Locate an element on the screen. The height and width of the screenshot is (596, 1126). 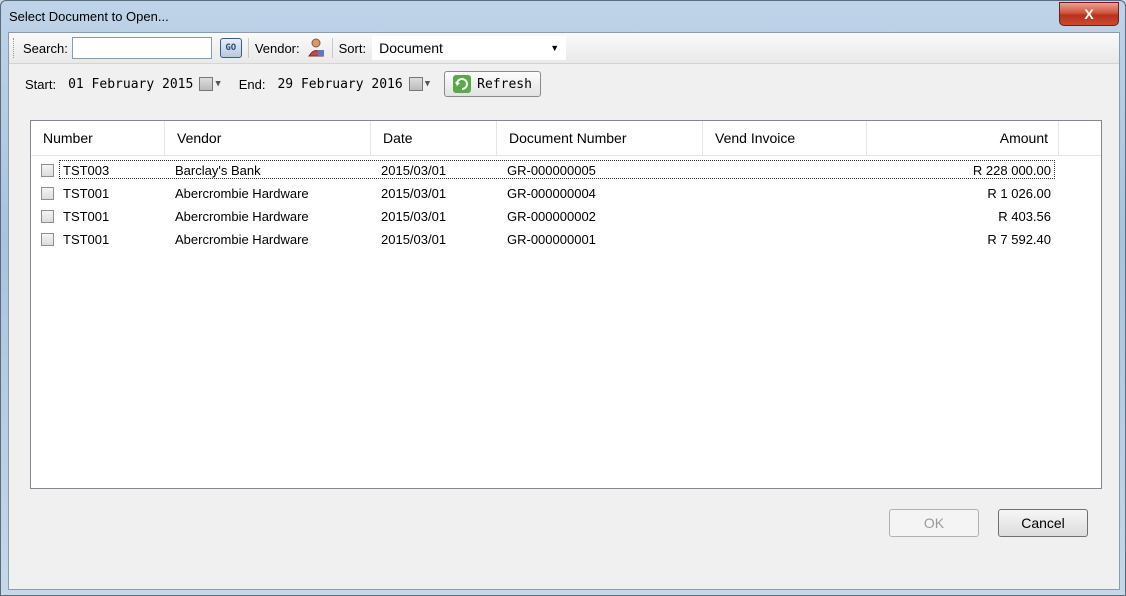
column-header-amount: Amount is located at coordinates (963, 138).